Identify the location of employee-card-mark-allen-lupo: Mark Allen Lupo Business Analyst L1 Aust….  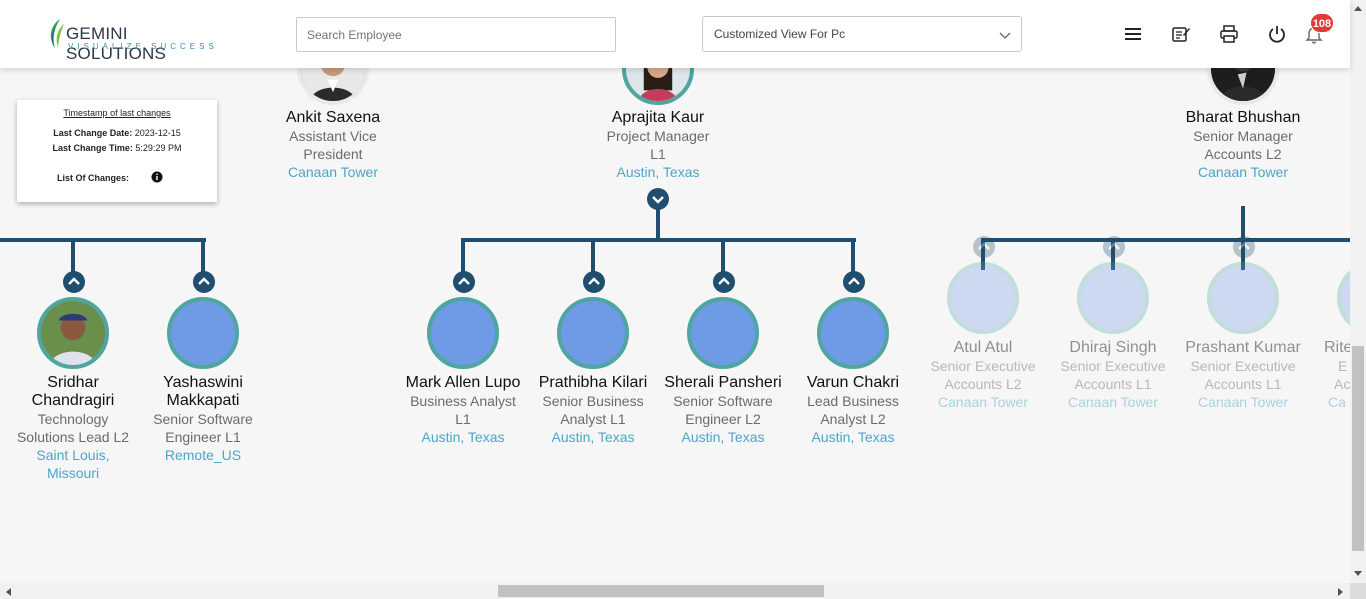
(463, 410).